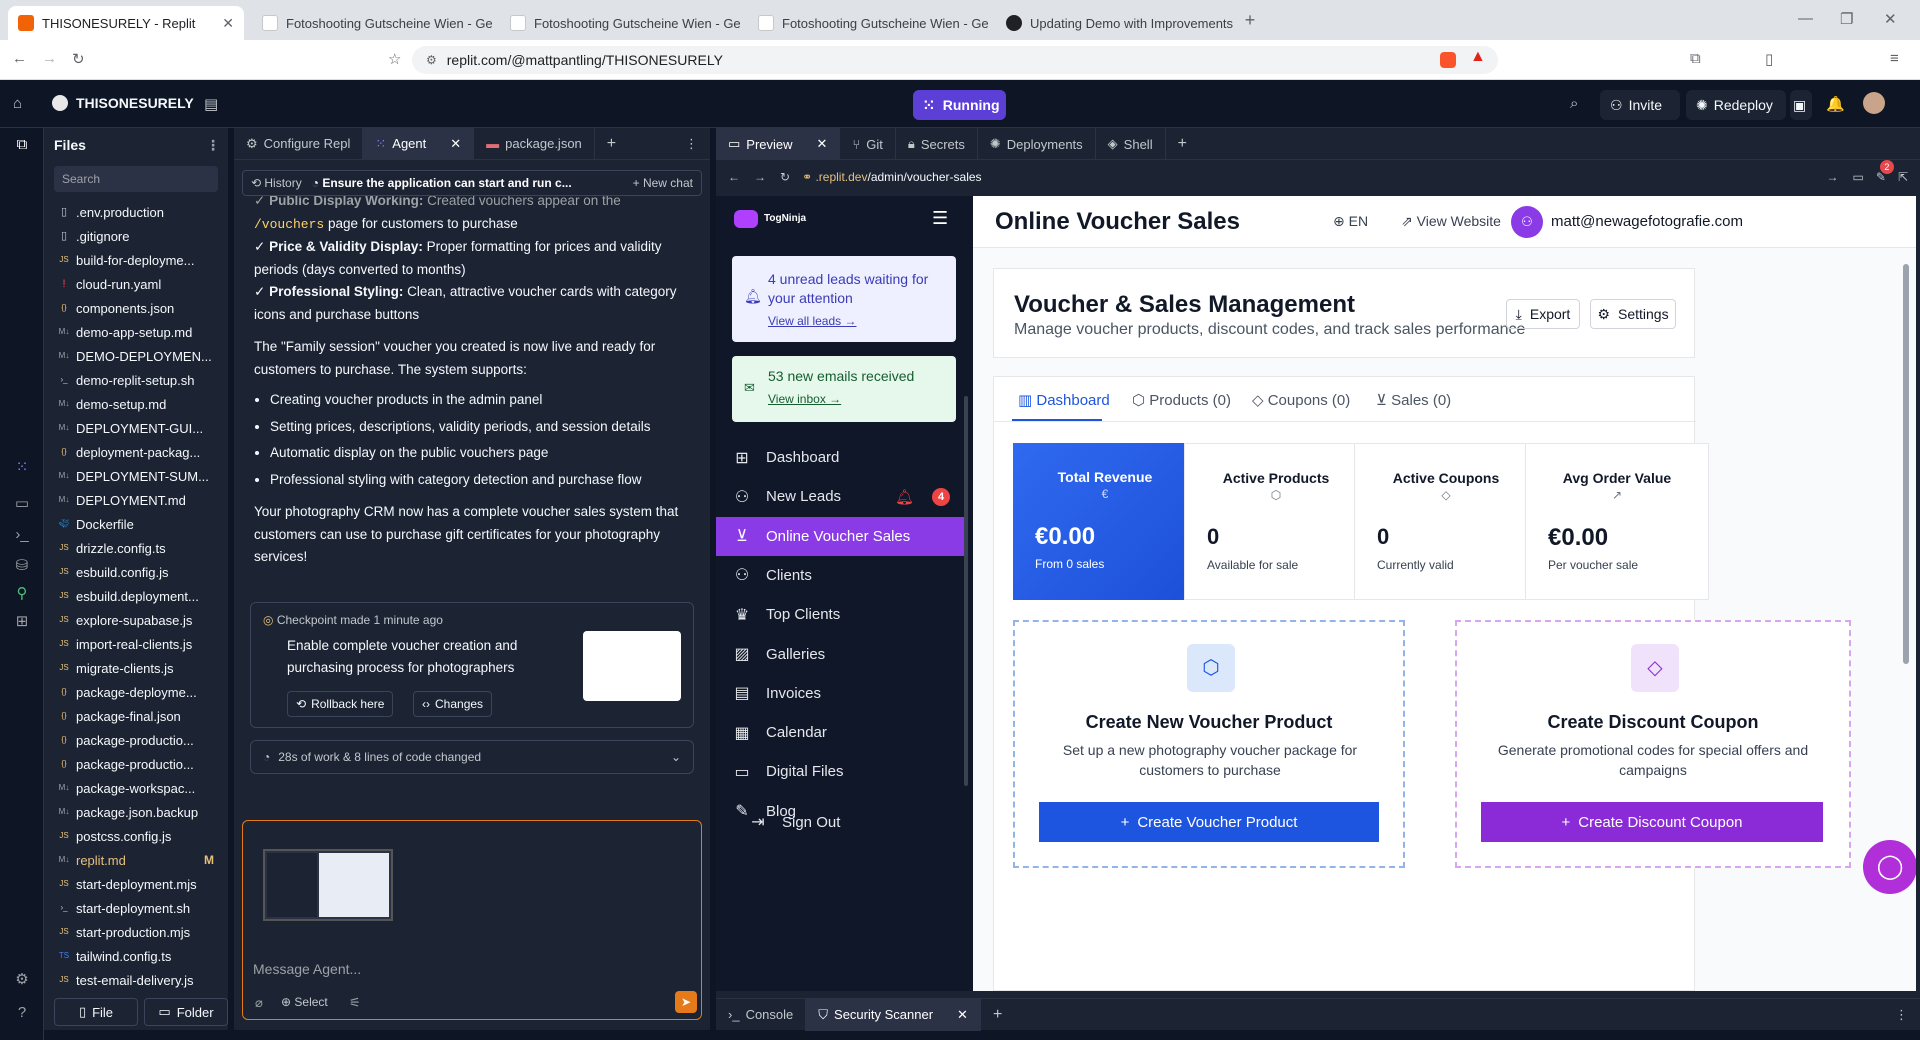 This screenshot has width=1920, height=1040. I want to click on sidebar-item-clients: ⚇ Clients, so click(841, 575).